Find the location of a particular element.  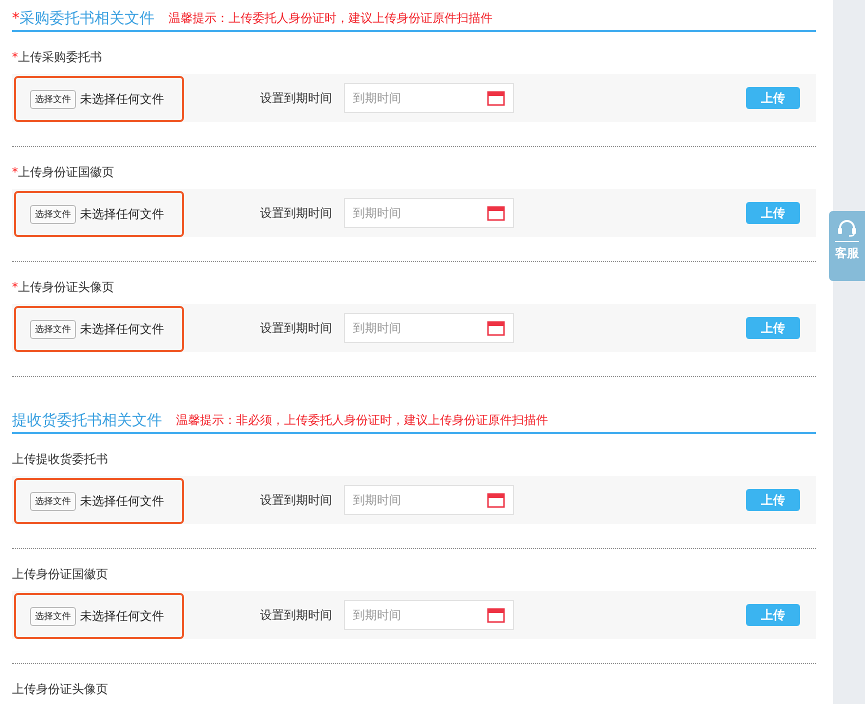

warning-hint: 温馨提示：上传委托人身份证时，建议上传身份证原件扫描件 is located at coordinates (330, 18).